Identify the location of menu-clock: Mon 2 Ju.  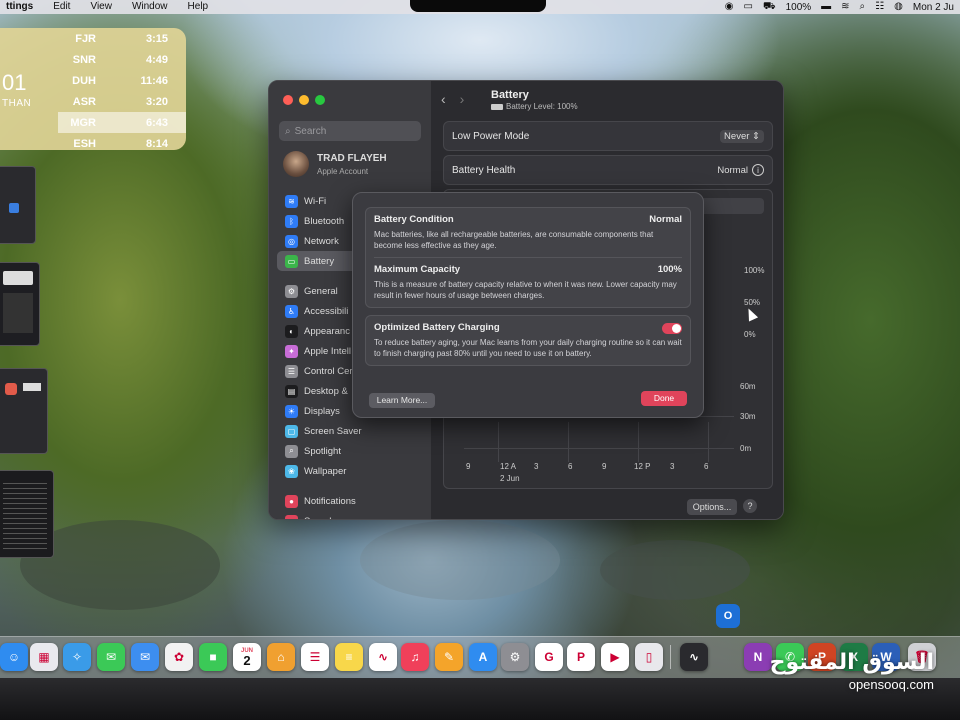
(933, 7).